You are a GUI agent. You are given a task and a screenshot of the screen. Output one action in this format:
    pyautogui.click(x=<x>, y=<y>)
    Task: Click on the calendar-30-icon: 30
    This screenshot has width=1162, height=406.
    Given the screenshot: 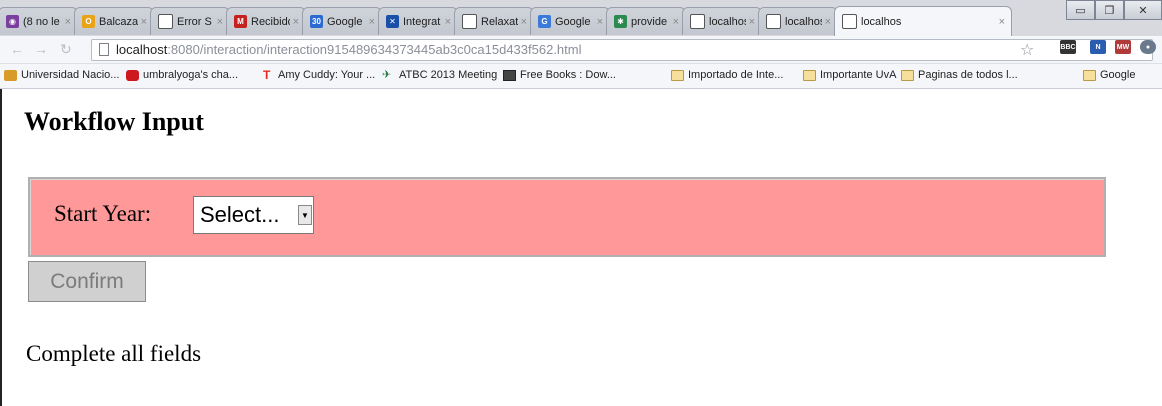 What is the action you would take?
    pyautogui.click(x=316, y=21)
    